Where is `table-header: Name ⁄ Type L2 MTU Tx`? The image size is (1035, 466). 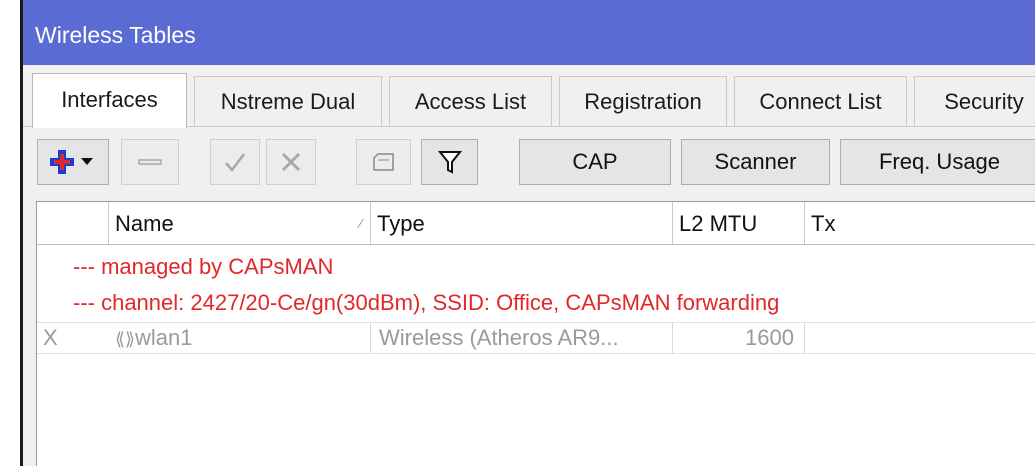
table-header: Name ⁄ Type L2 MTU Tx is located at coordinates (536, 223).